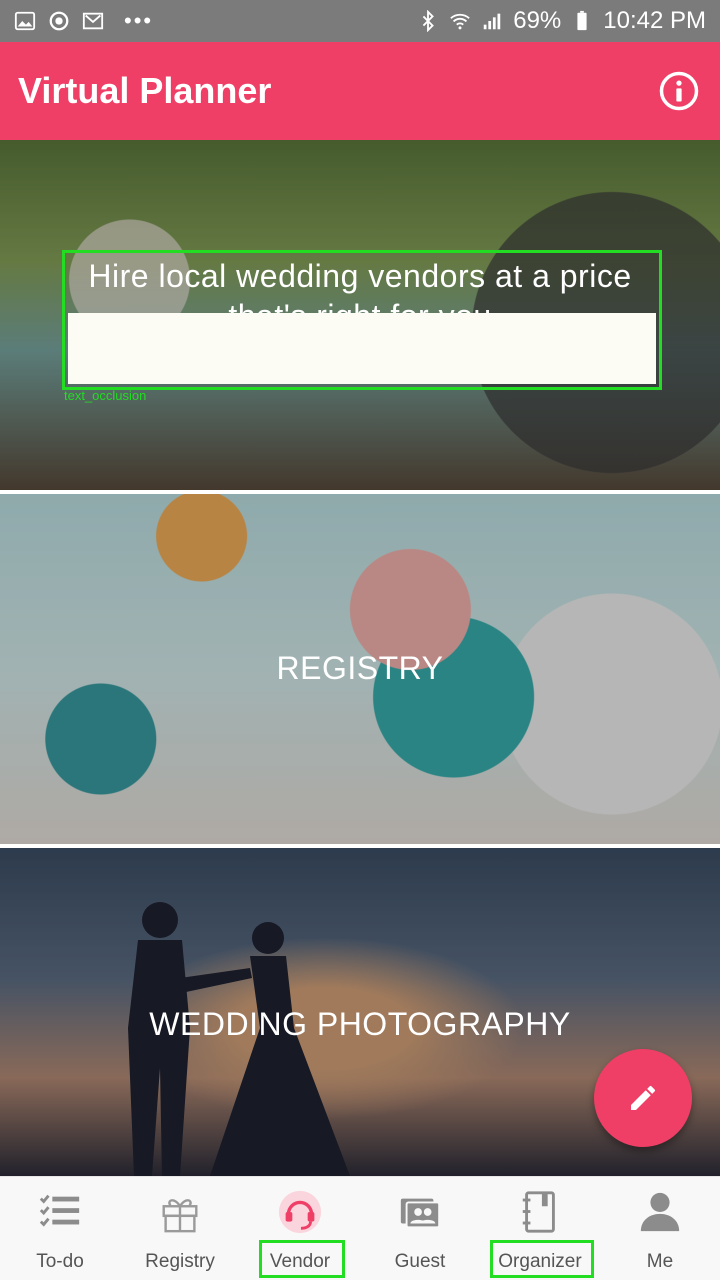  I want to click on occlusion-fill, so click(362, 348).